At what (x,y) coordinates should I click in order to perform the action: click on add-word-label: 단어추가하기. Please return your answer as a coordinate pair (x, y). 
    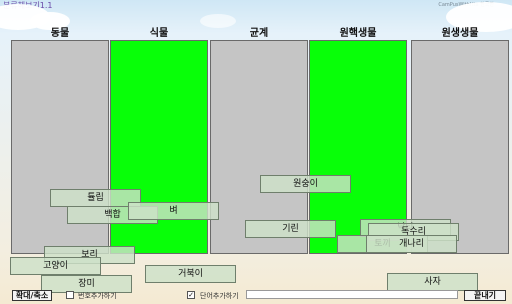
    Looking at the image, I should click on (219, 296).